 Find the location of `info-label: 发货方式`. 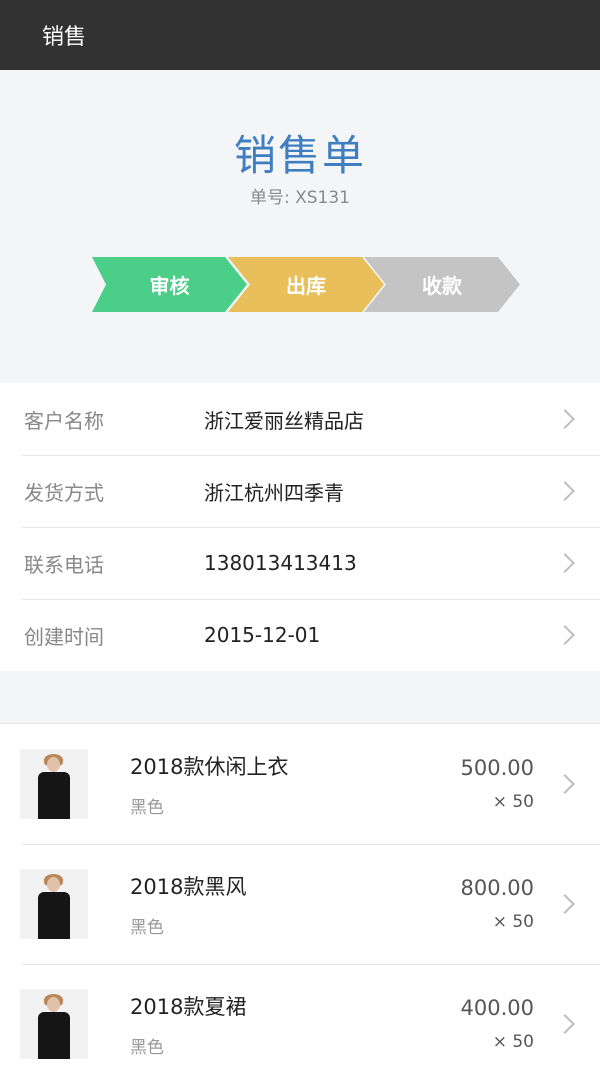

info-label: 发货方式 is located at coordinates (64, 492).